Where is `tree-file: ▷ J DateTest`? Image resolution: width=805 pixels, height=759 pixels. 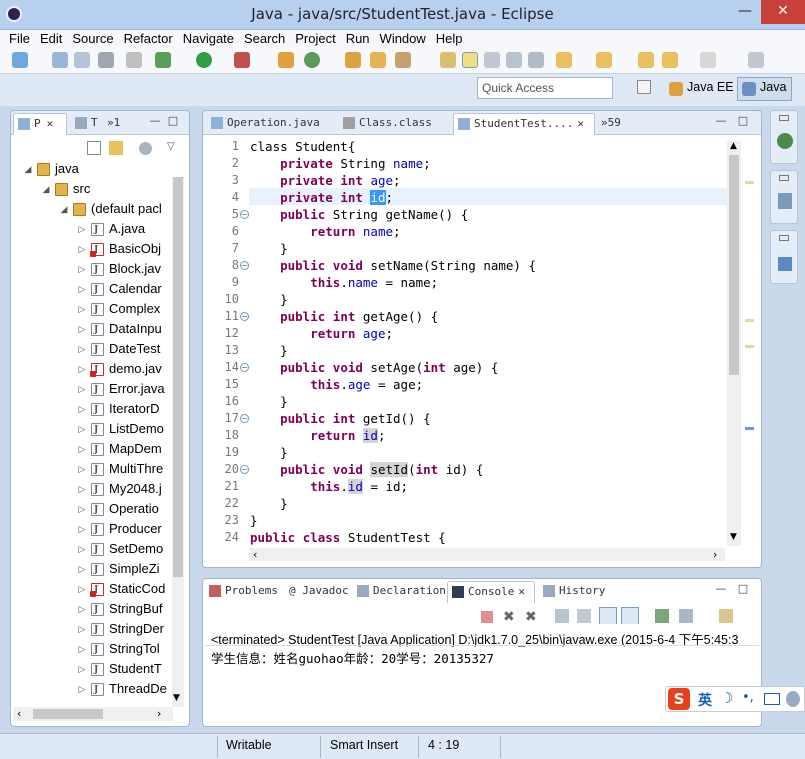
tree-file: ▷ J DateTest is located at coordinates (91, 349).